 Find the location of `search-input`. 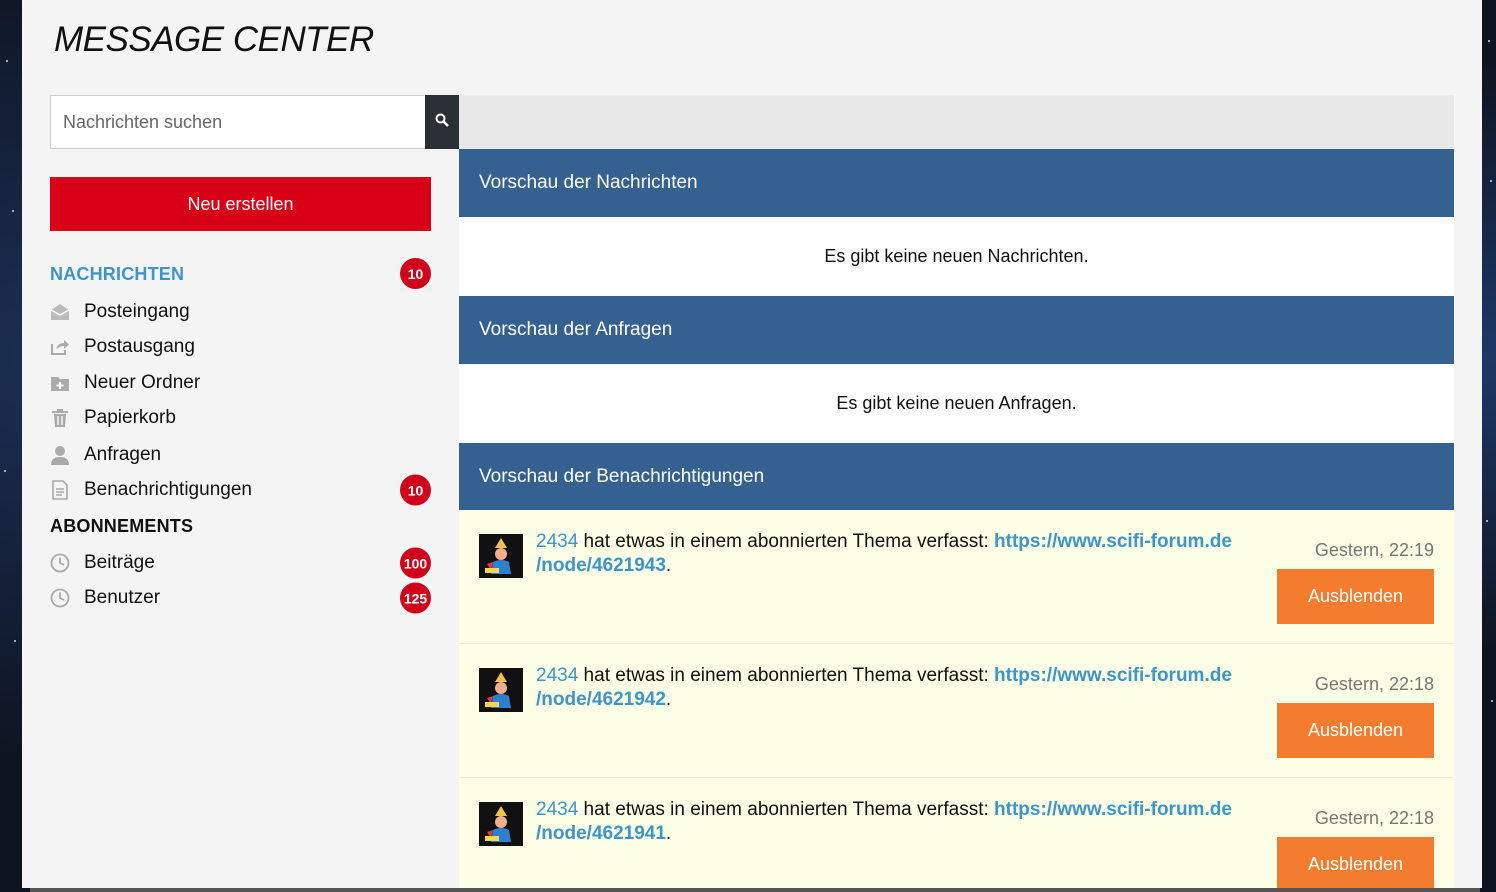

search-input is located at coordinates (237, 122).